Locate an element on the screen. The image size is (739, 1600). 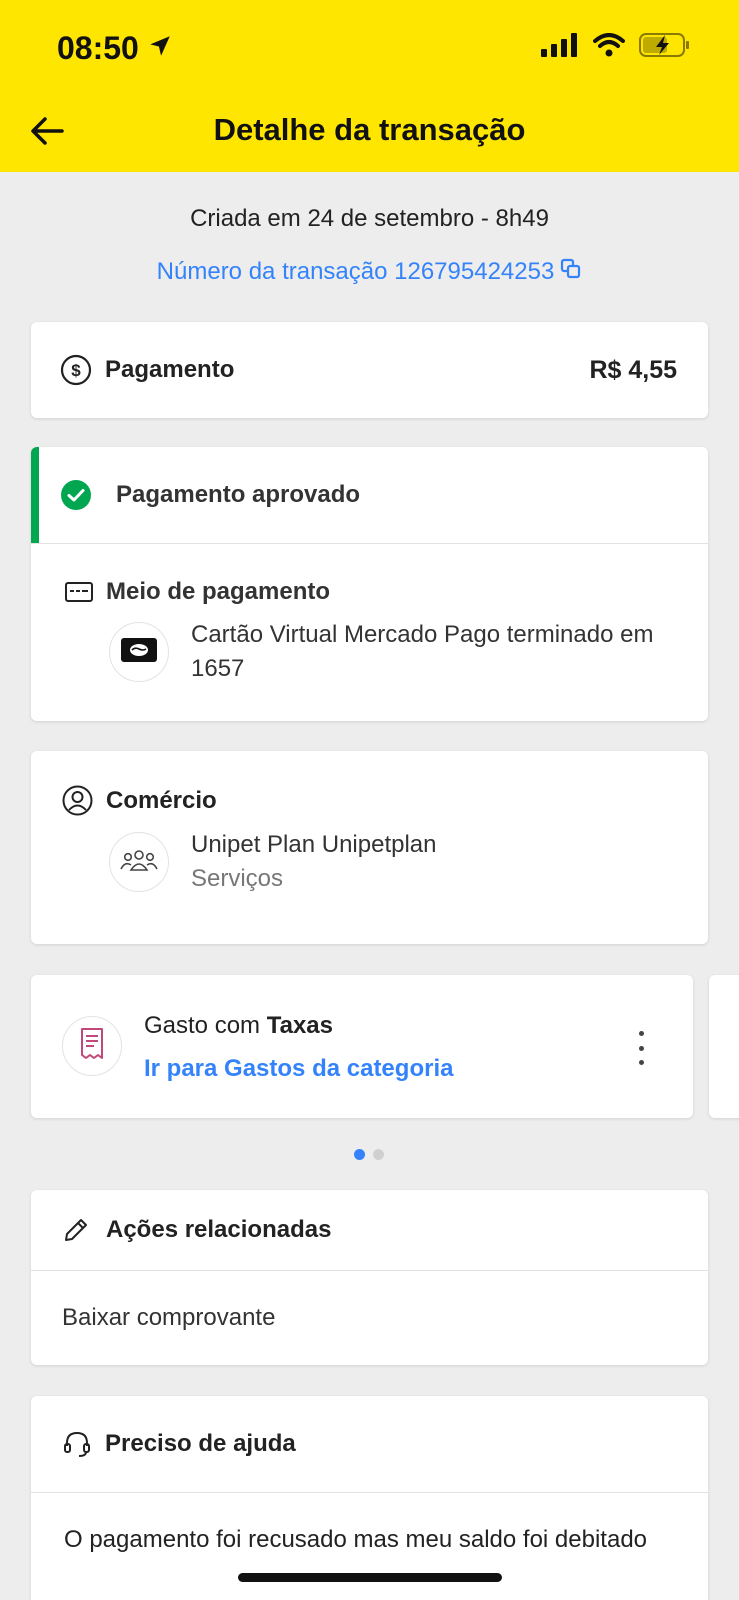
status-bar-time: 08:50 is located at coordinates (115, 48).